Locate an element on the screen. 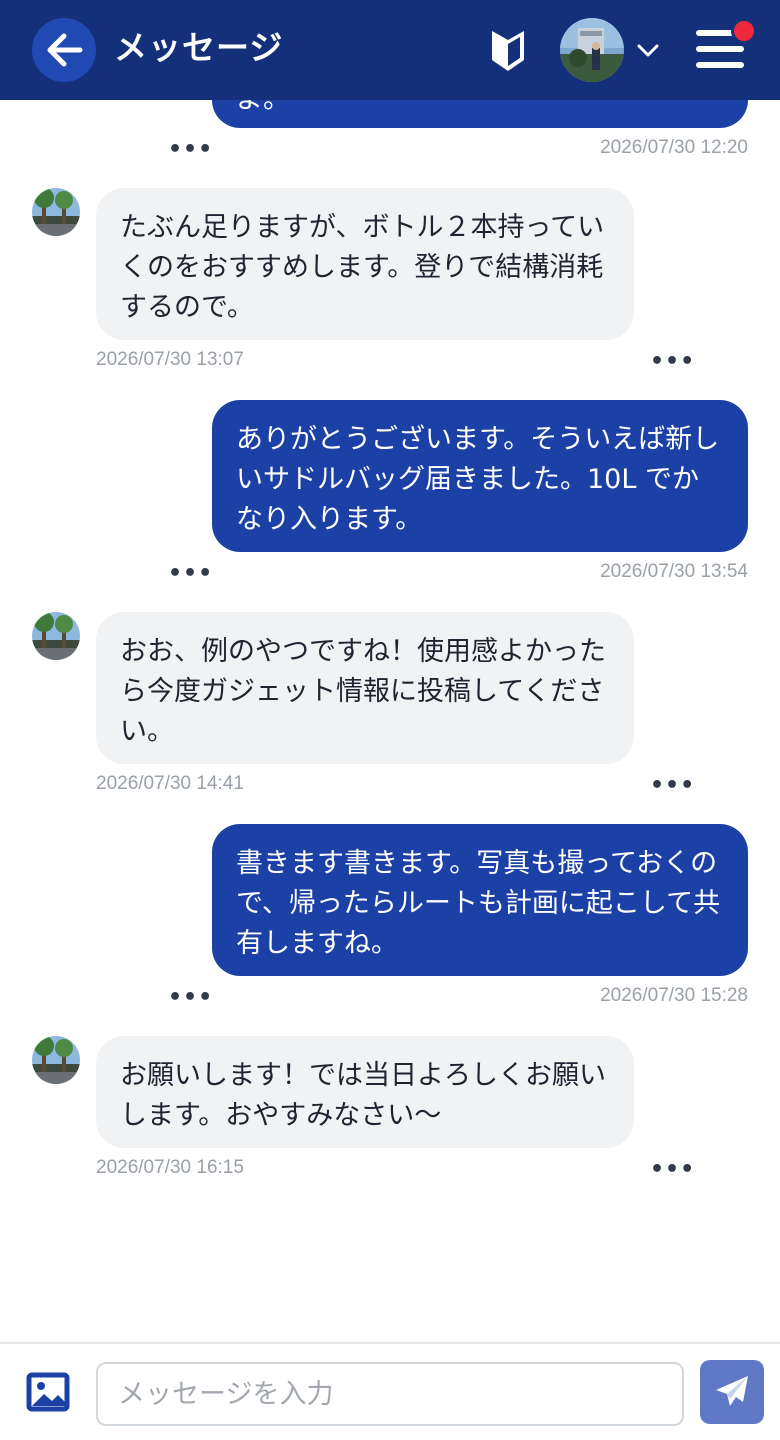 The width and height of the screenshot is (780, 1440). beginner-mark-icon is located at coordinates (508, 51).